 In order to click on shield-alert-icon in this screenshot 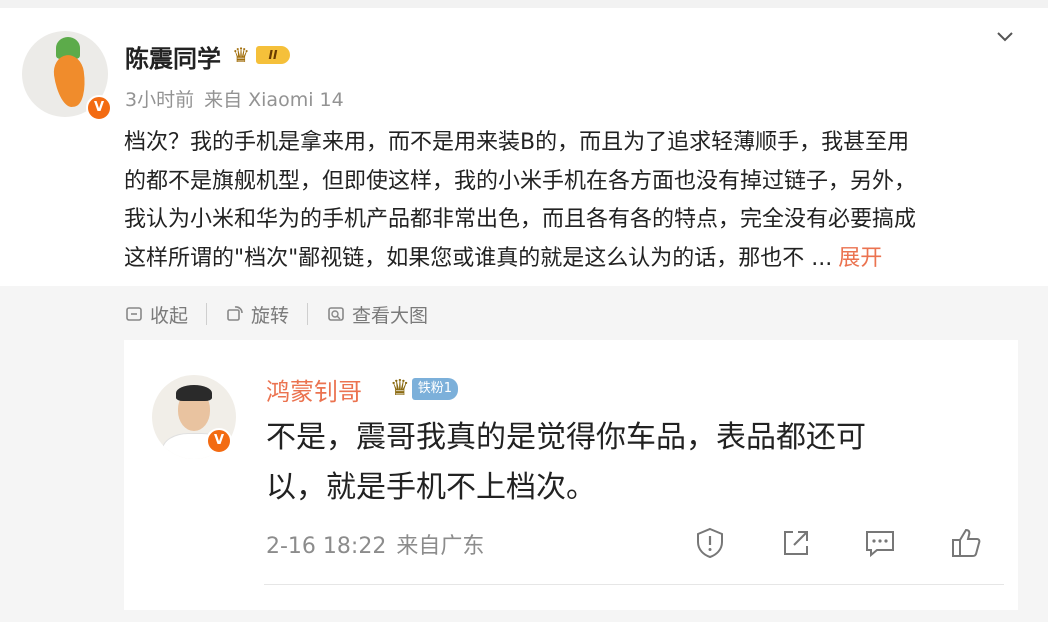, I will do `click(710, 543)`.